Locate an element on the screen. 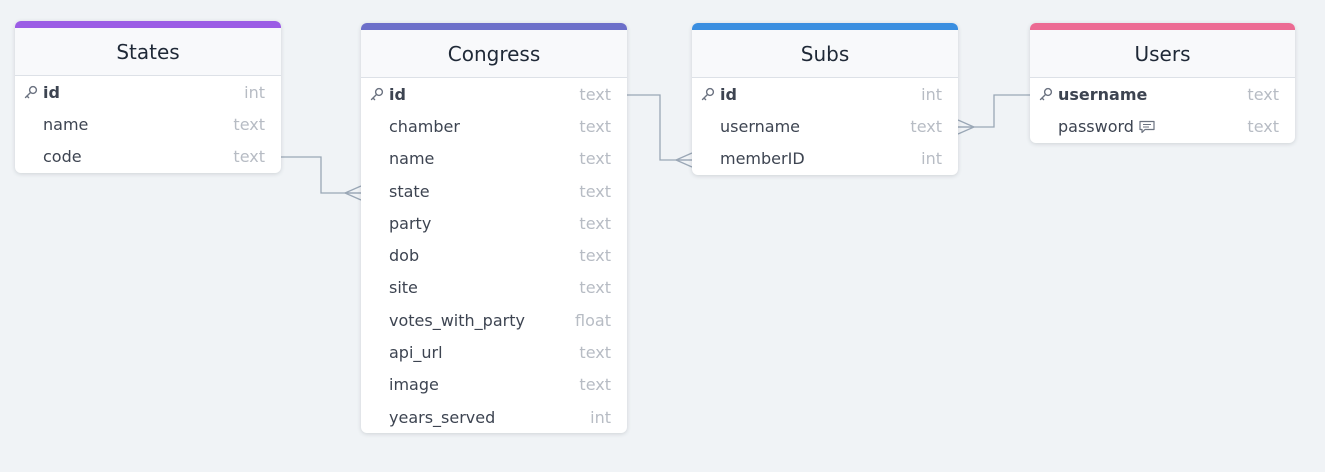  field-name: votes_with_party is located at coordinates (457, 320).